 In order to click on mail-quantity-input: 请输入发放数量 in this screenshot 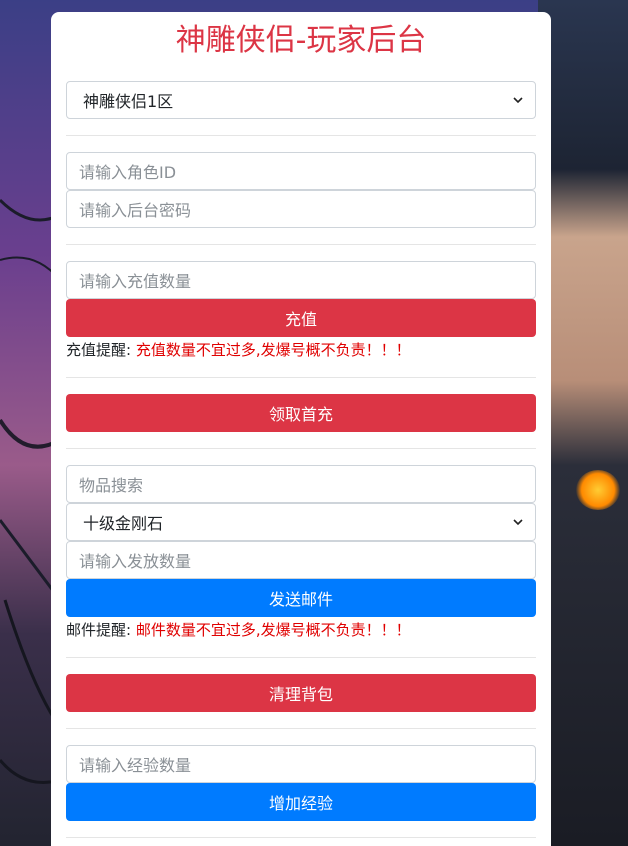, I will do `click(301, 560)`.